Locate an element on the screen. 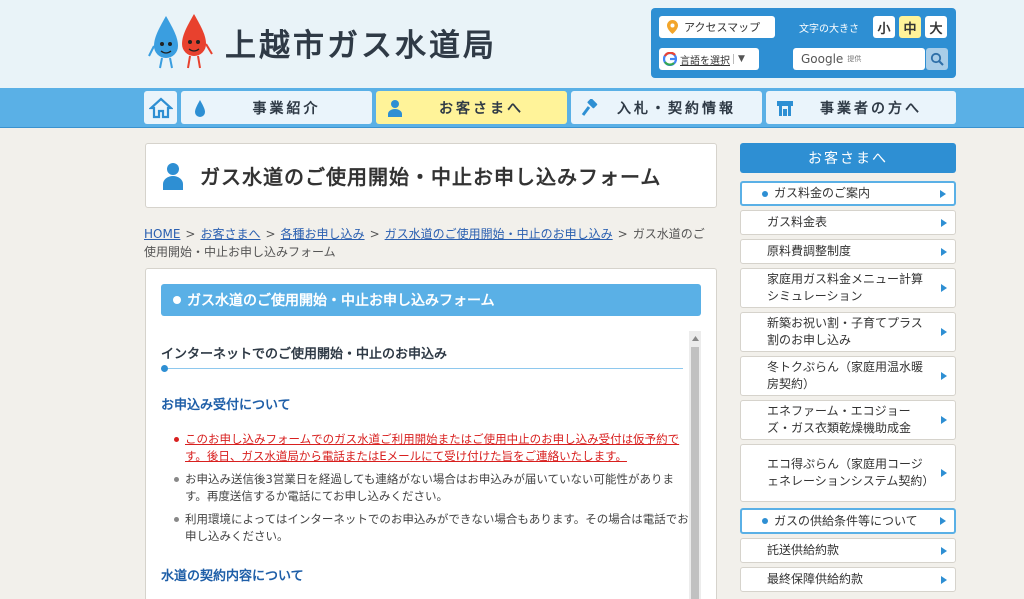 Image resolution: width=1024 pixels, height=599 pixels. font-size-medium-button: 中 is located at coordinates (910, 27).